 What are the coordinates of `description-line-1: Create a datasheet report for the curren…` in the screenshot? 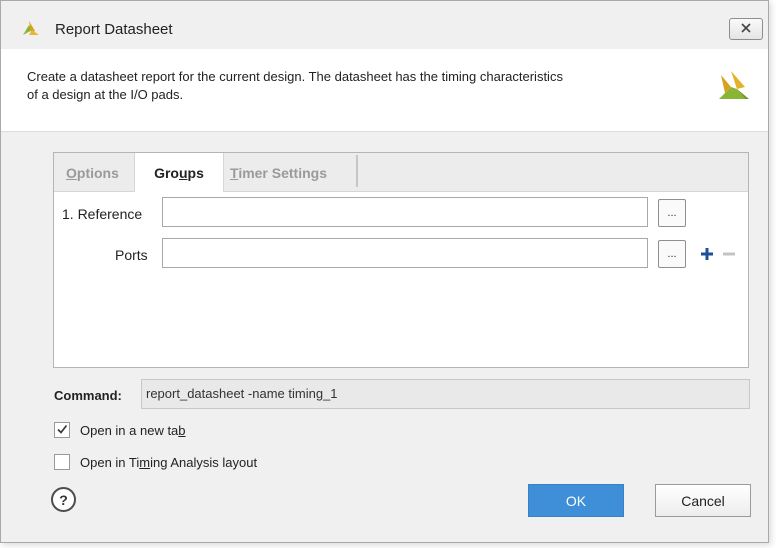 It's located at (295, 76).